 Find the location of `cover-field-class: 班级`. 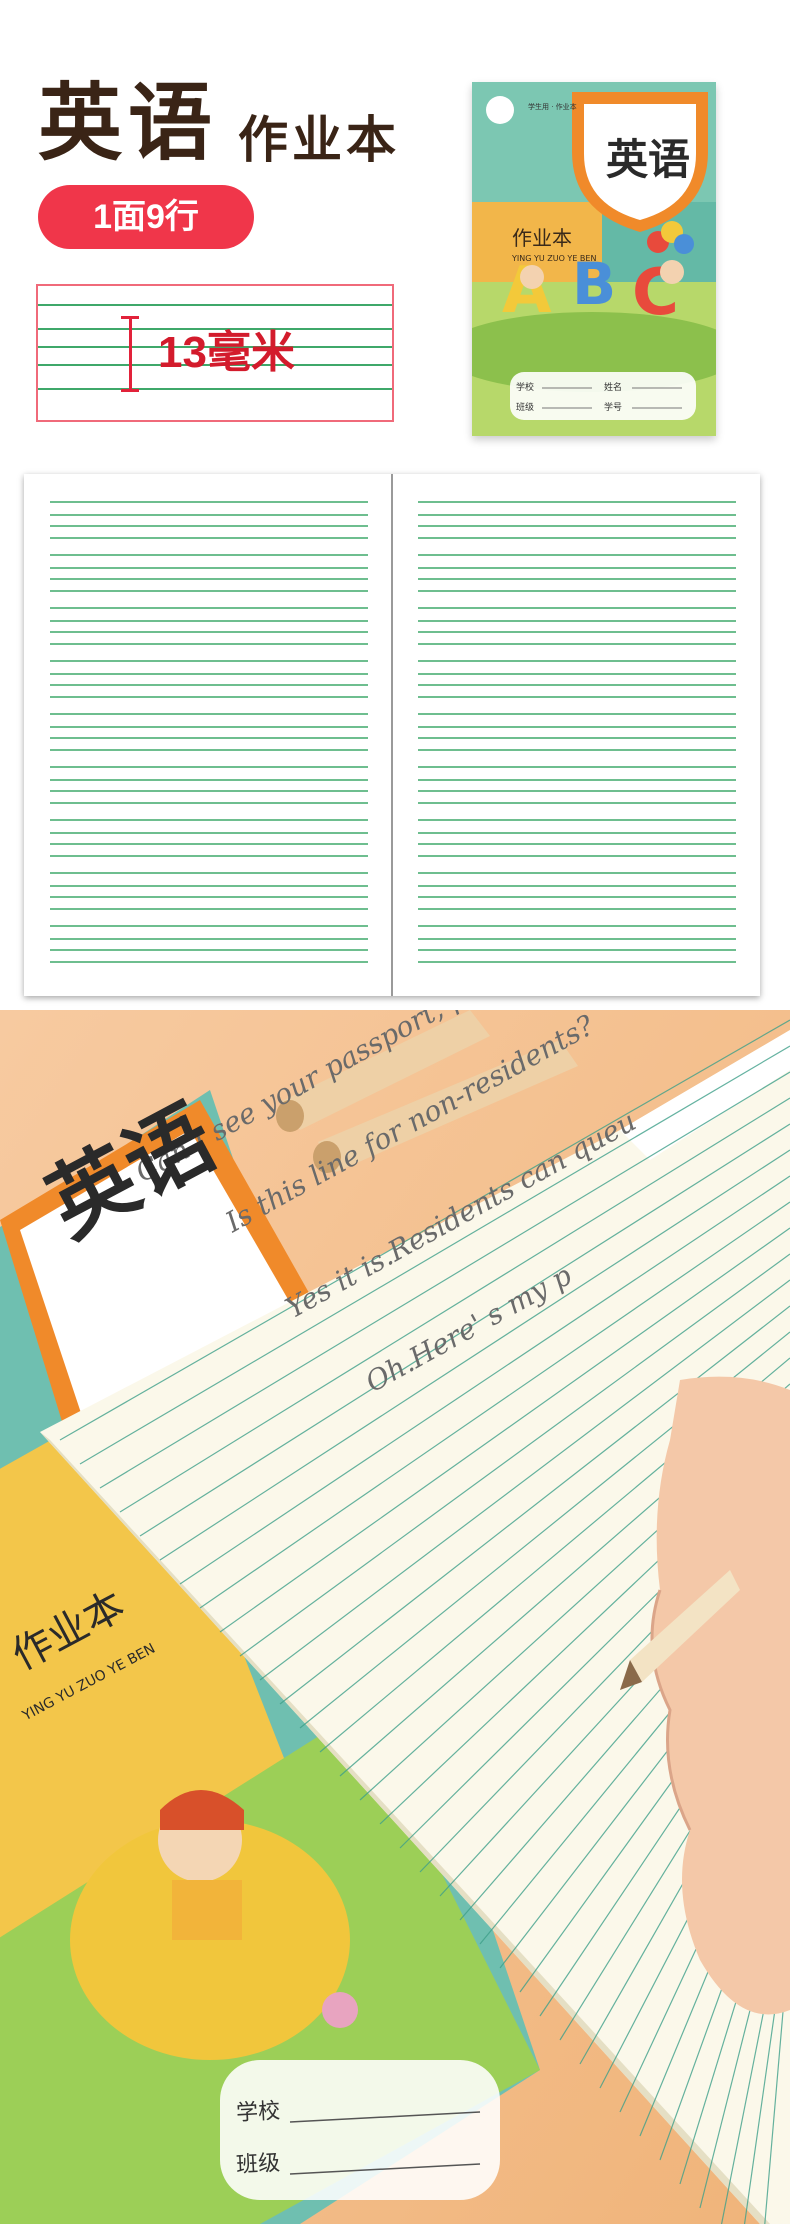

cover-field-class: 班级 is located at coordinates (525, 408).